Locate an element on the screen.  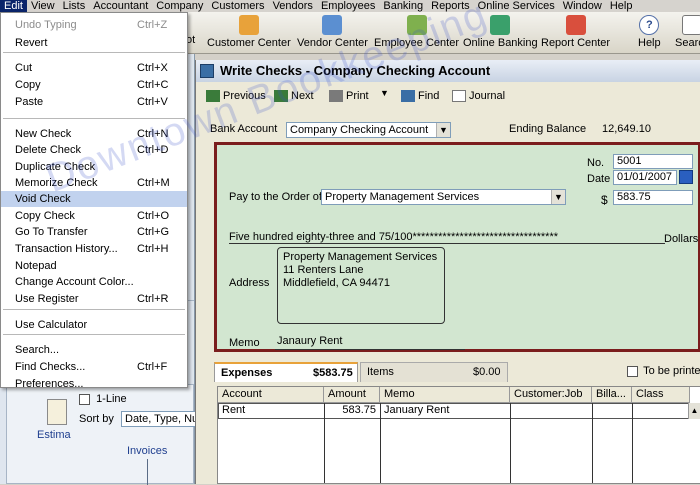
menu-separator is located at coordinates (94, 309).